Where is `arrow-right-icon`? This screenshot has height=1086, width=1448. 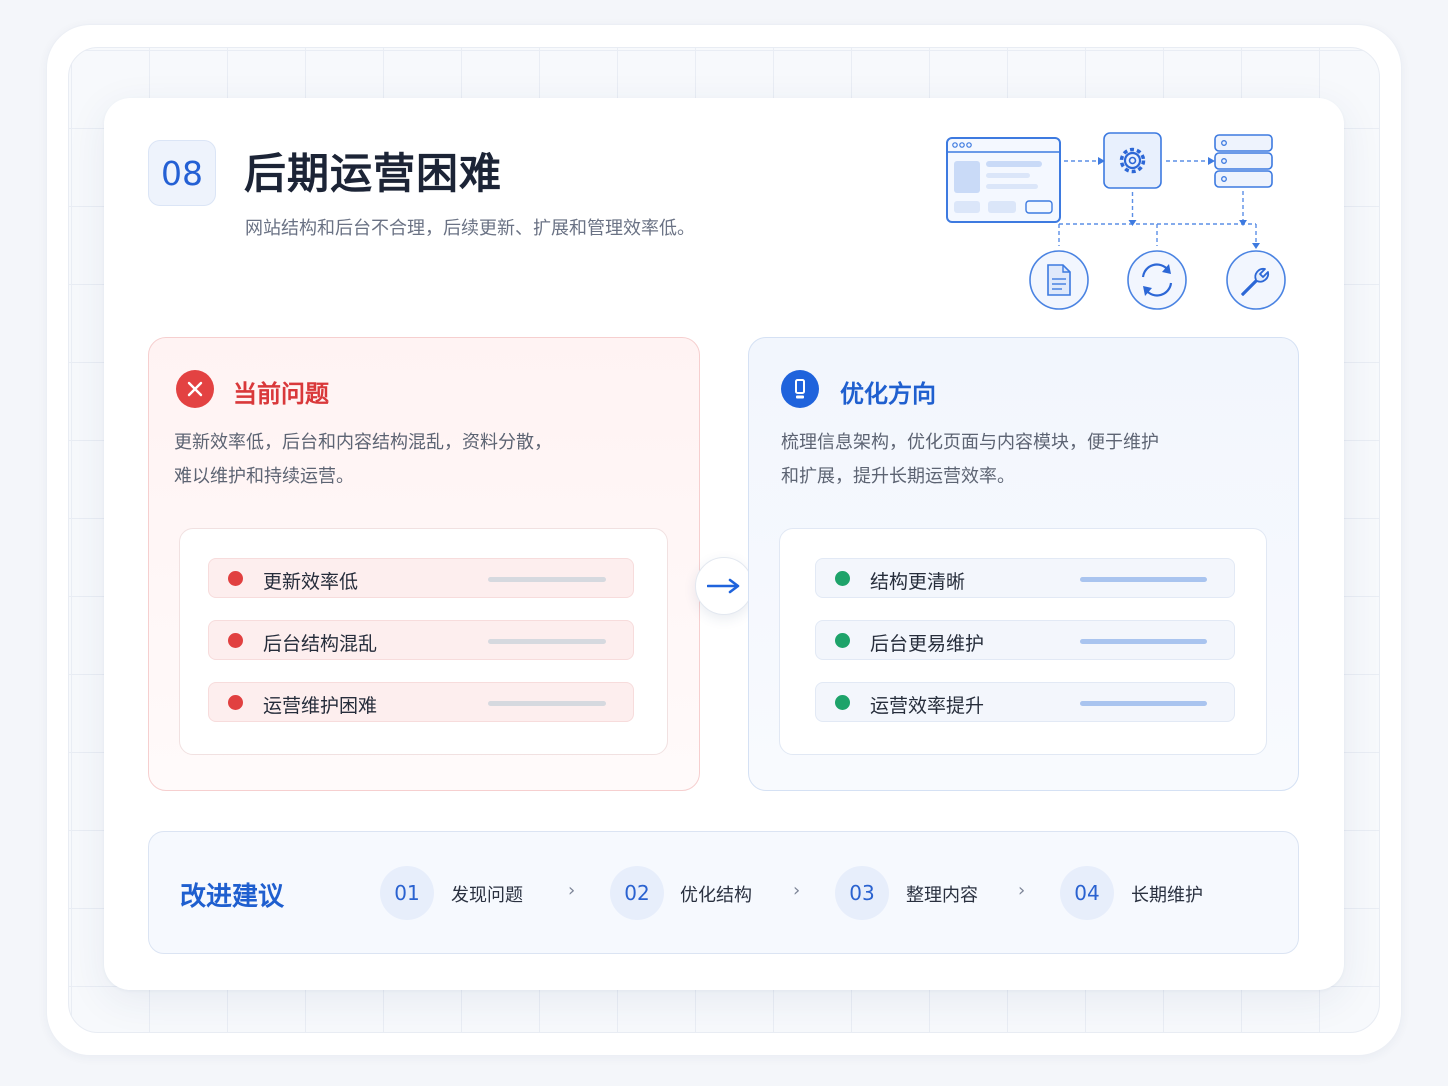 arrow-right-icon is located at coordinates (724, 586).